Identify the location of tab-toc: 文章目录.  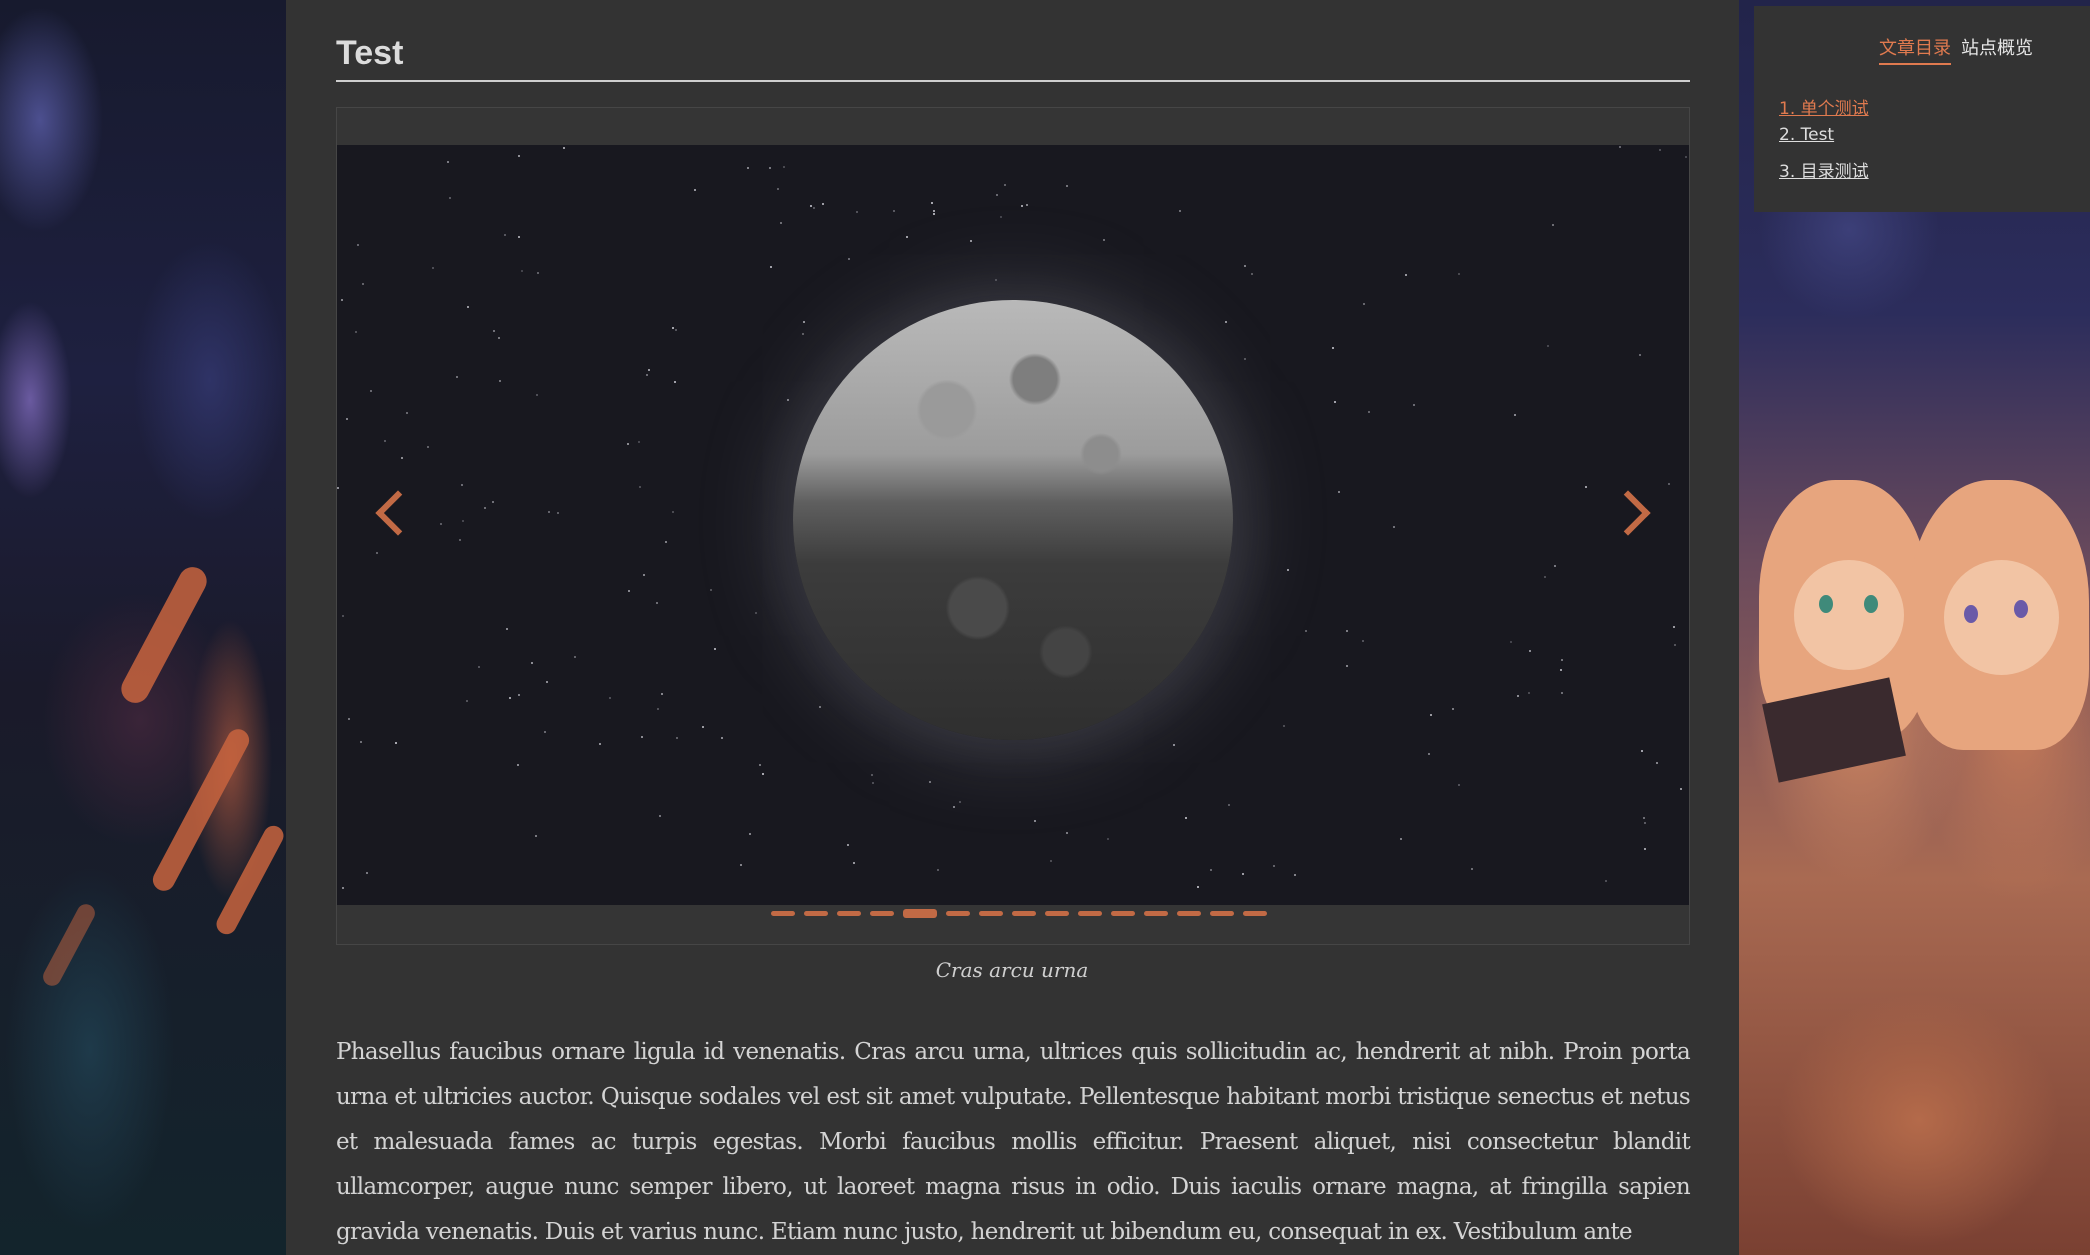
(1915, 49).